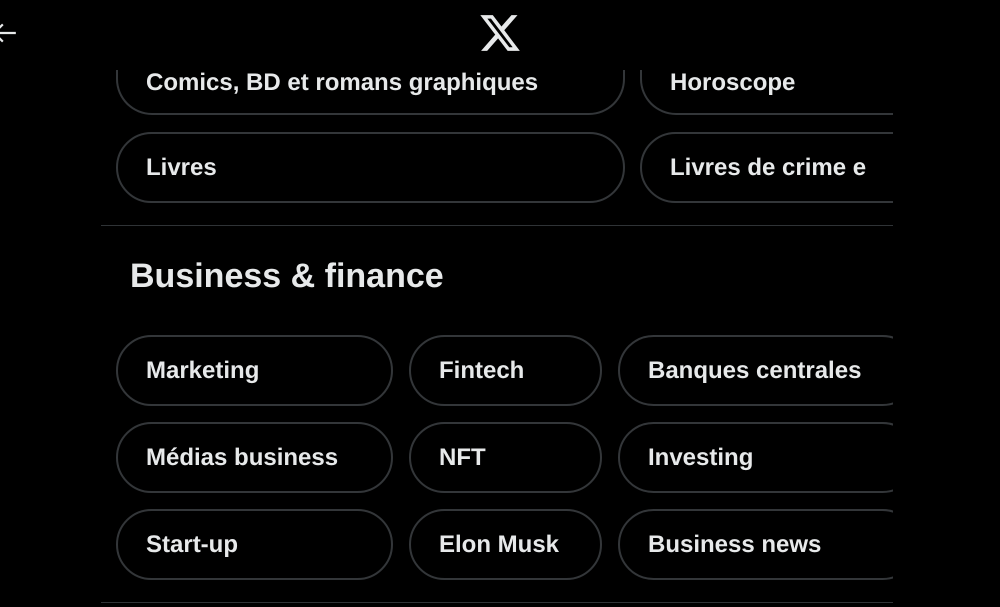 Image resolution: width=1000 pixels, height=607 pixels. What do you see at coordinates (254, 370) in the screenshot?
I see `topic-chip: Marketing` at bounding box center [254, 370].